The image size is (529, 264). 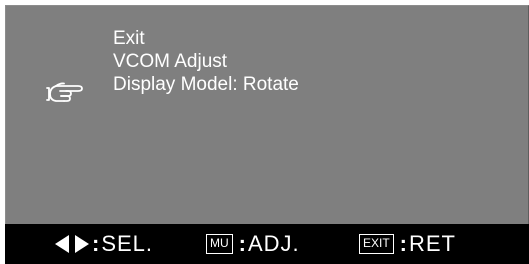 I want to click on select-hint-label: SEL., so click(x=127, y=243).